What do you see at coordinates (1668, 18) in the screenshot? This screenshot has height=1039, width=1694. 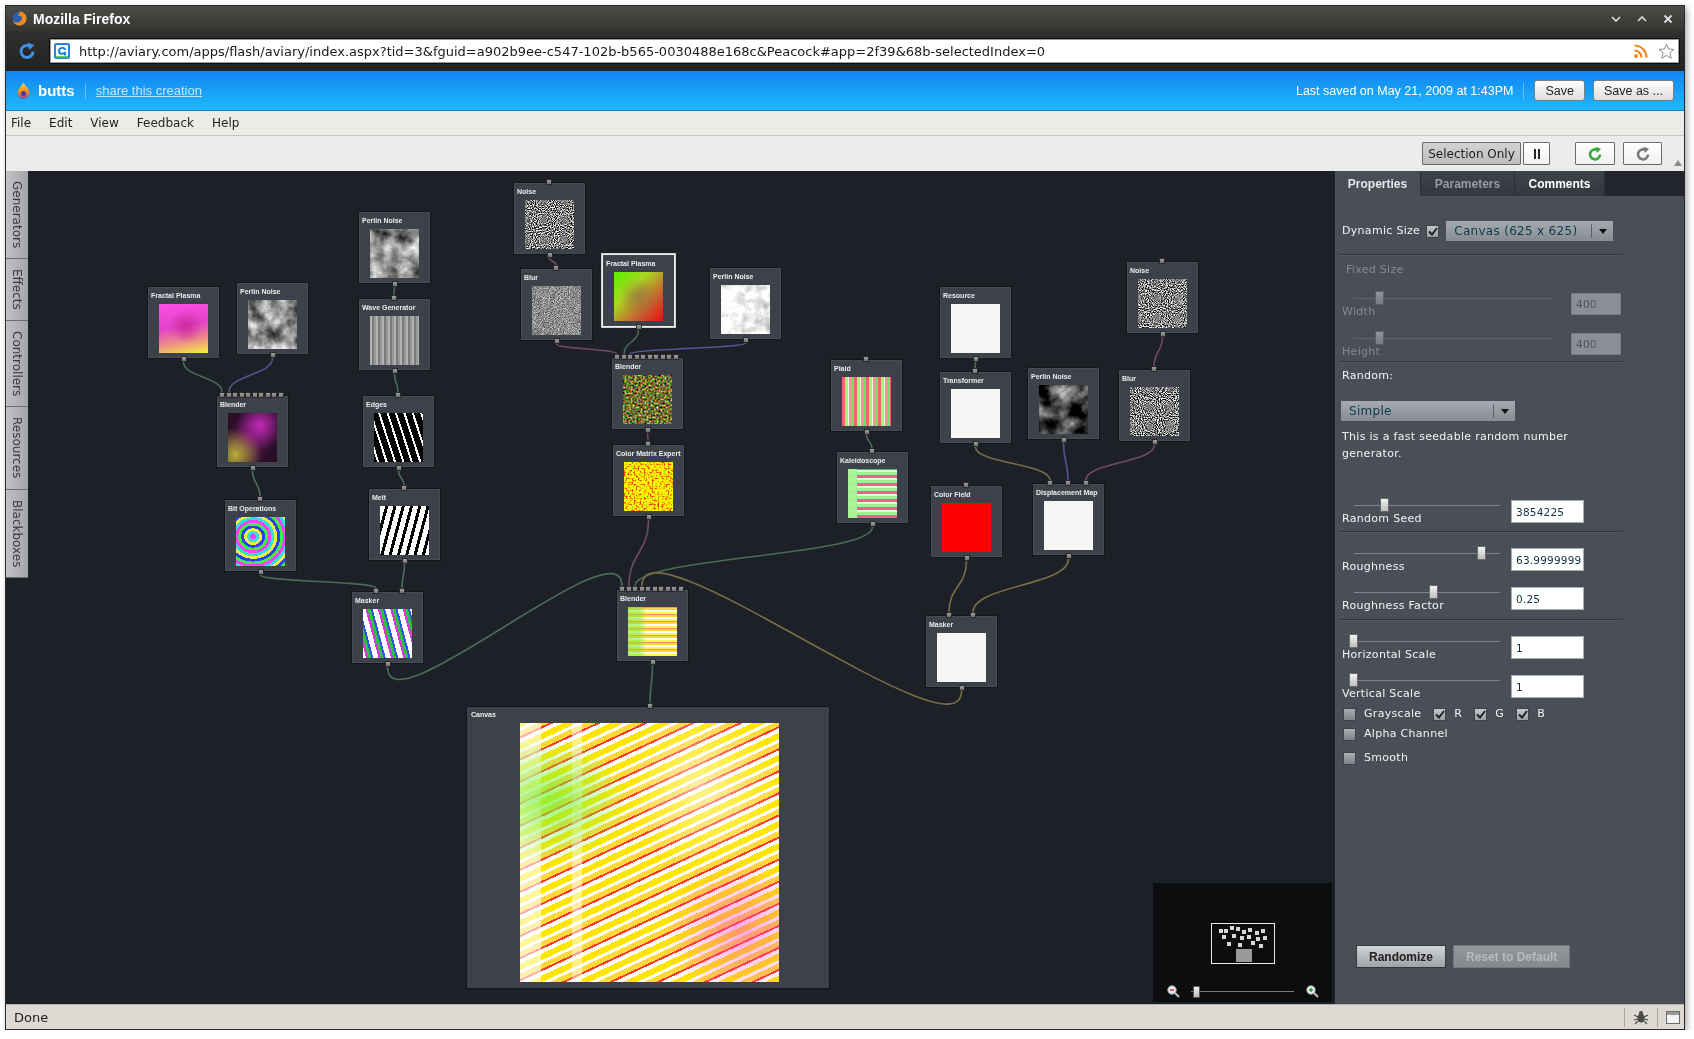 I see `close-icon` at bounding box center [1668, 18].